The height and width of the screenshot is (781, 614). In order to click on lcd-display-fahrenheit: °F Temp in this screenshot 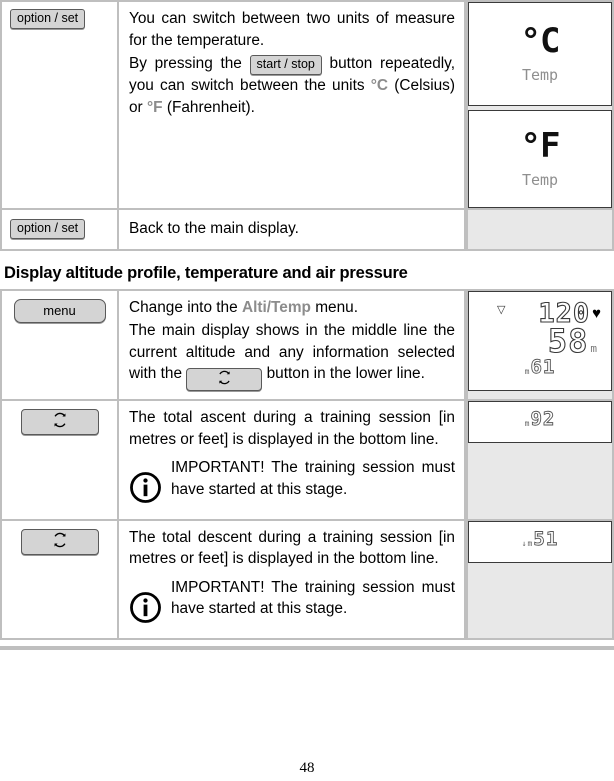, I will do `click(540, 159)`.